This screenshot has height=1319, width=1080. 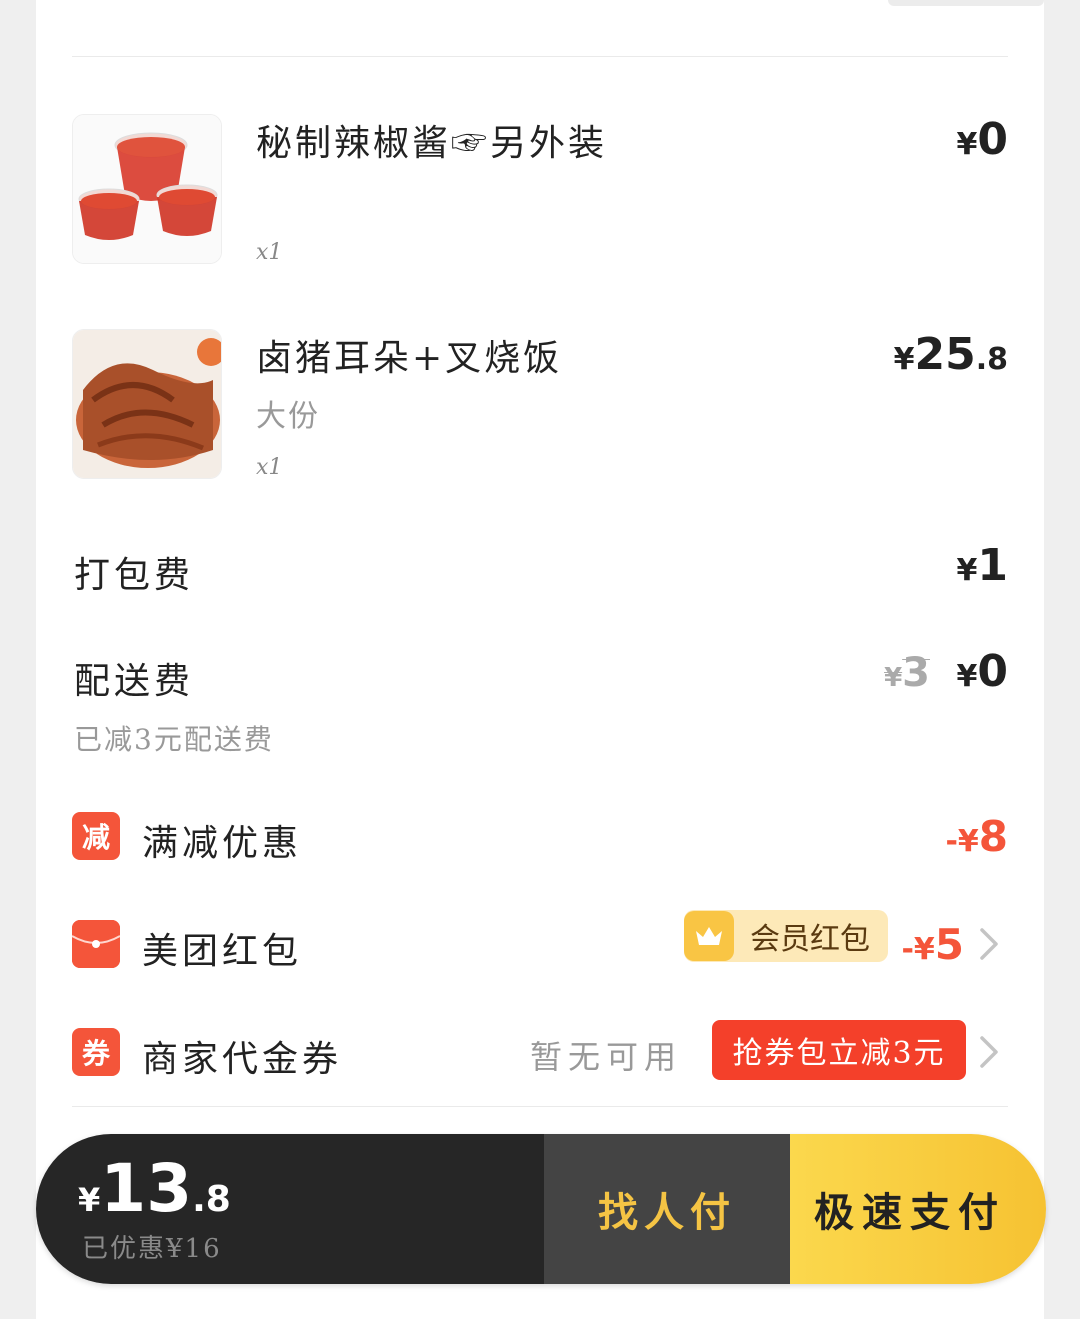 What do you see at coordinates (982, 565) in the screenshot?
I see `packing-fee-price: ¥1` at bounding box center [982, 565].